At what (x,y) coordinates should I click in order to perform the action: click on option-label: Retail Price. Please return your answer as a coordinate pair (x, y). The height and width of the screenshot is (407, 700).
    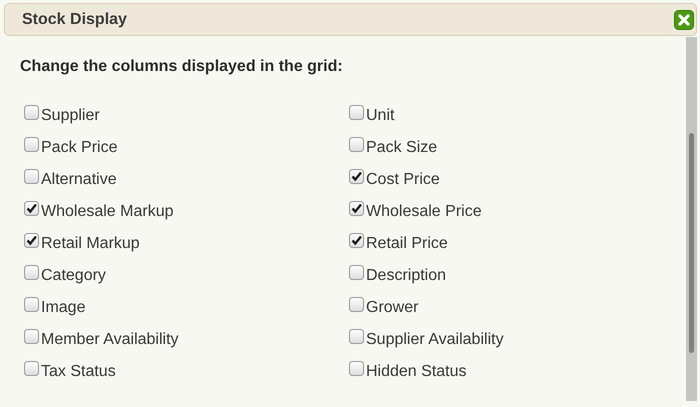
    Looking at the image, I should click on (407, 244).